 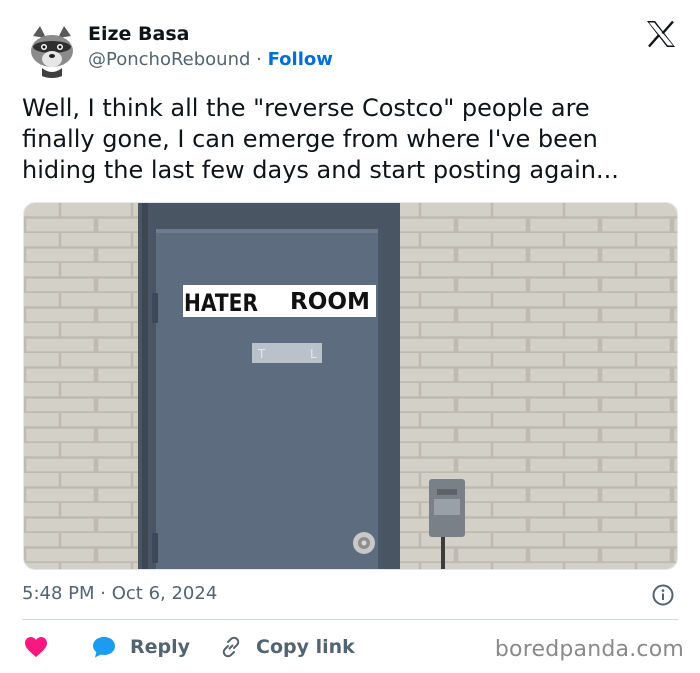 What do you see at coordinates (104, 647) in the screenshot?
I see `speech-bubble-icon` at bounding box center [104, 647].